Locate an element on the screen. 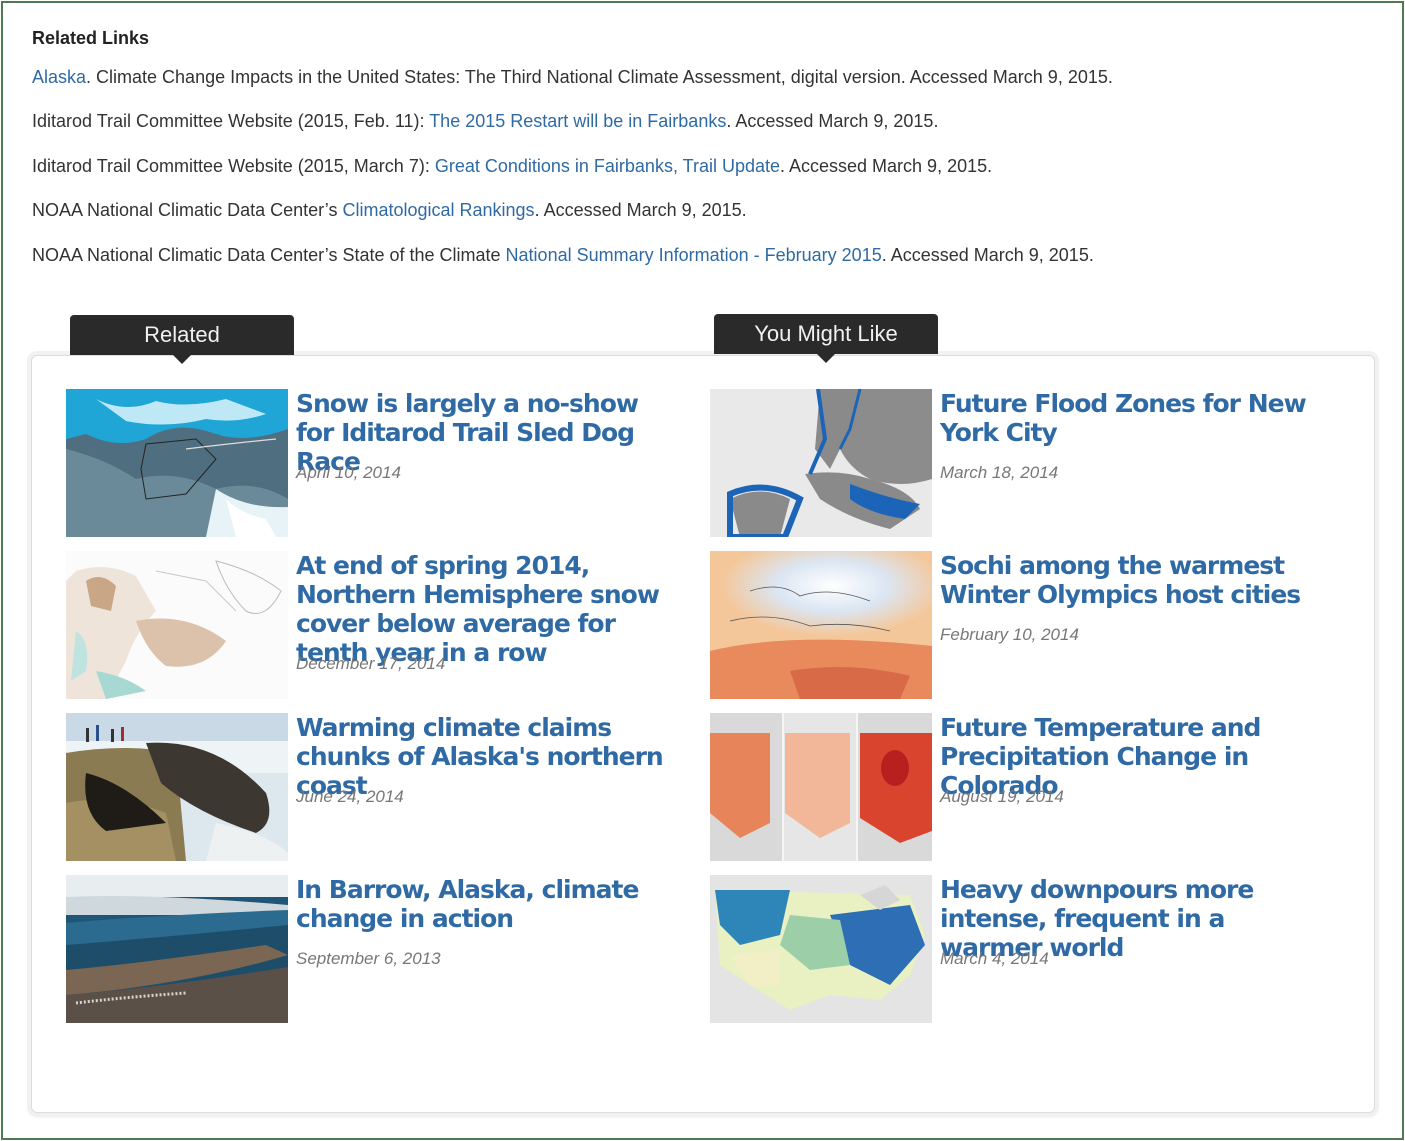  tab-you-might-like: You Might Like is located at coordinates (826, 338).